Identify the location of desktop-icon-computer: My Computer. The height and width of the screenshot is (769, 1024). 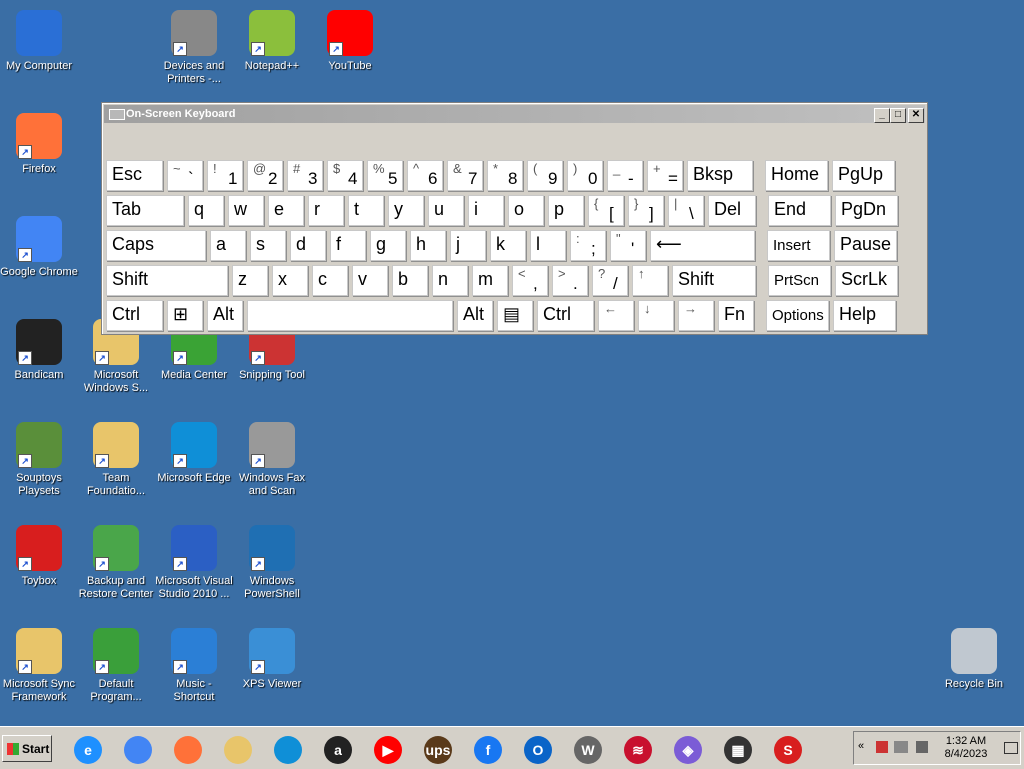
(39, 41).